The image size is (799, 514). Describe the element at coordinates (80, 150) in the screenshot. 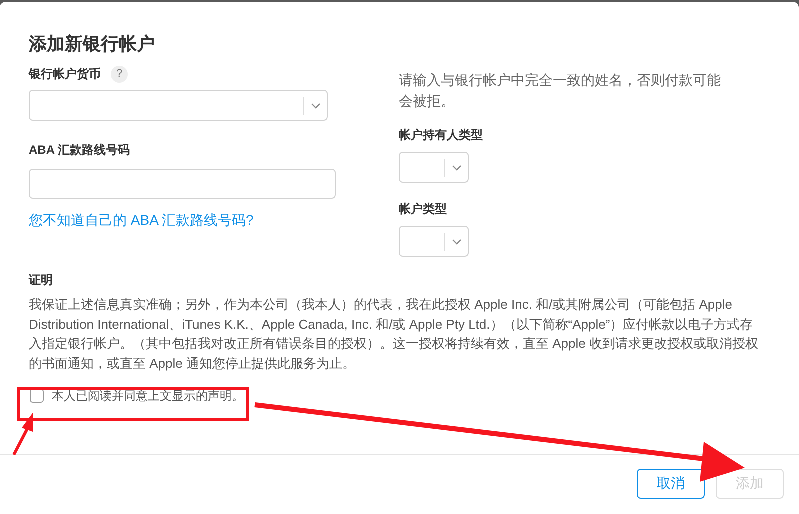

I see `field-label: ABA 汇款路线号码` at that location.